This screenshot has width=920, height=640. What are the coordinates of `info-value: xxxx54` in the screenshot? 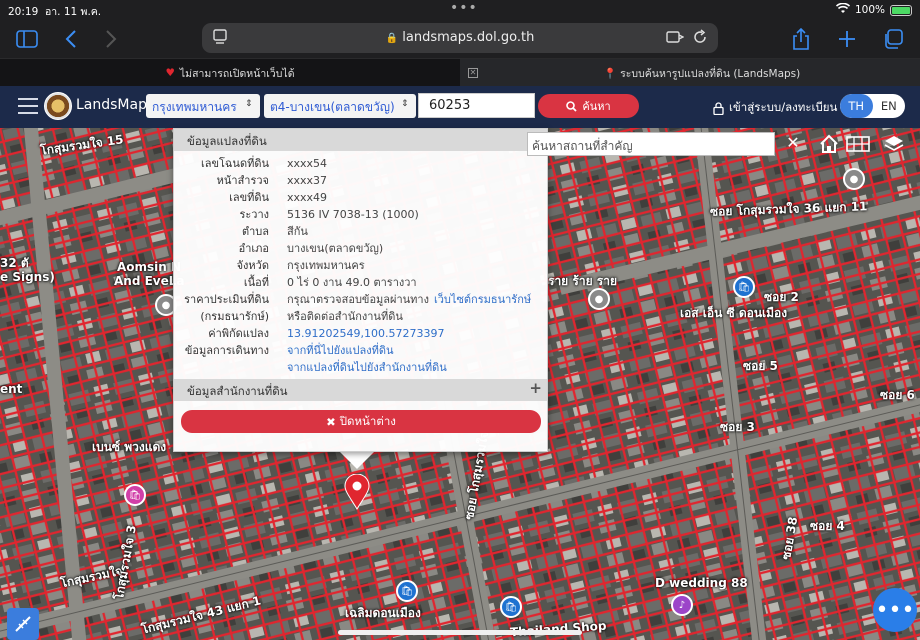 It's located at (307, 163).